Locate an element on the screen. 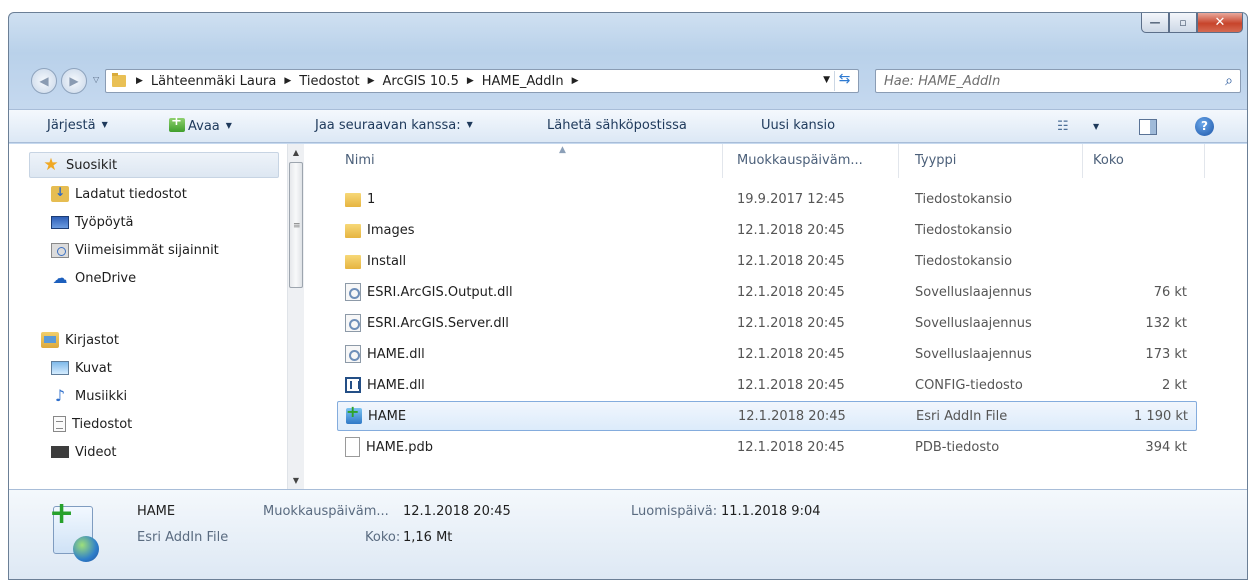  nav-item-videos: Videot is located at coordinates (169, 452).